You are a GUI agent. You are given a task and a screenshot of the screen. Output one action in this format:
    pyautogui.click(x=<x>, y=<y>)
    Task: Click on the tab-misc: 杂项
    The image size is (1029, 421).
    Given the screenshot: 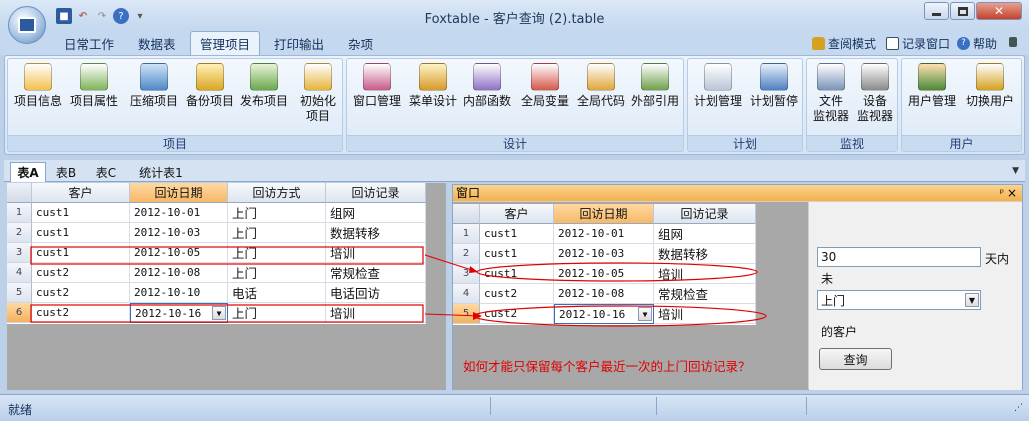 What is the action you would take?
    pyautogui.click(x=360, y=43)
    